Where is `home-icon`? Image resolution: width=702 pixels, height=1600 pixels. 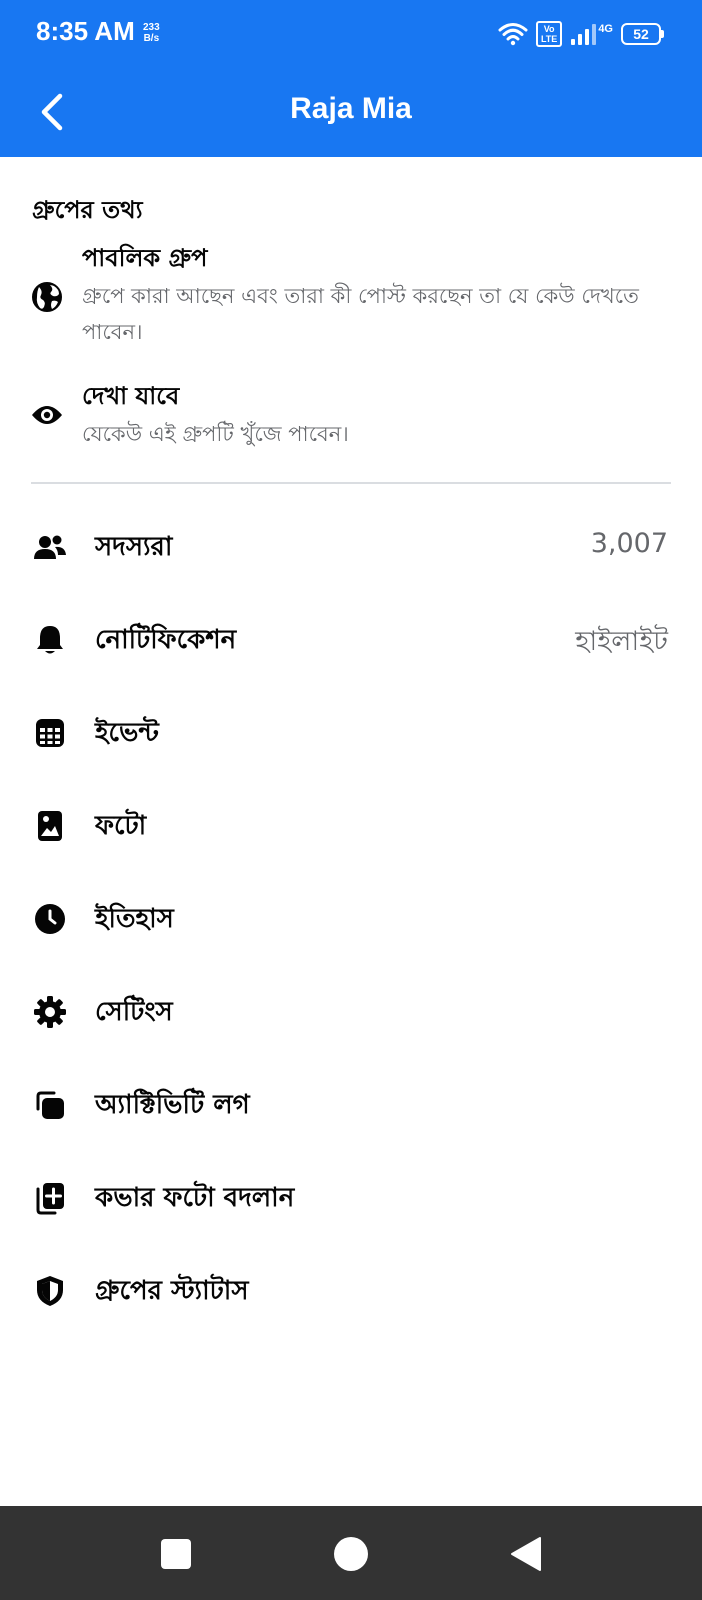 home-icon is located at coordinates (351, 1554).